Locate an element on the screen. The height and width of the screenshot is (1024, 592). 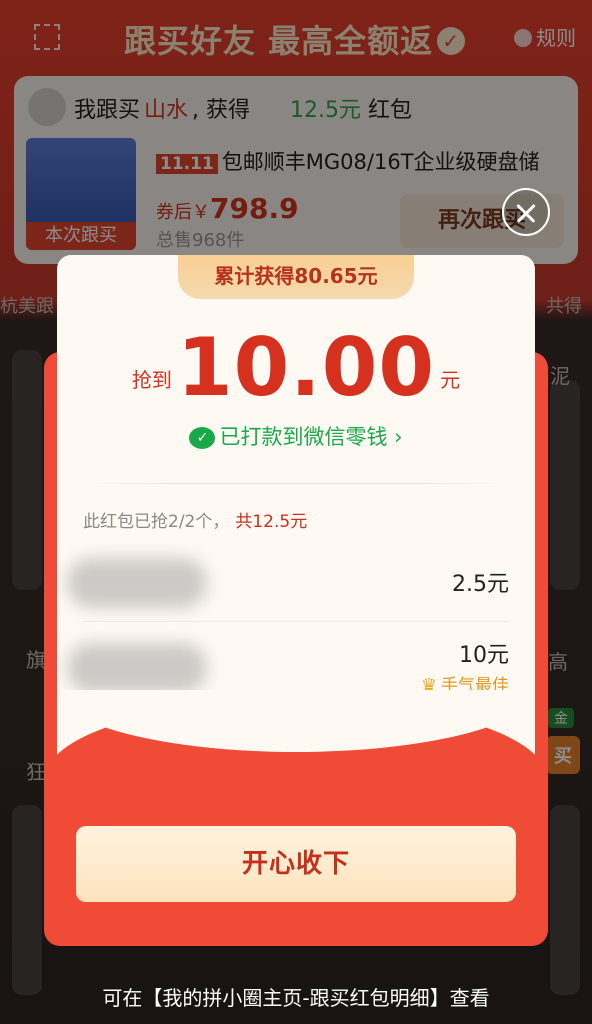
accept-button: 开心收下 is located at coordinates (296, 864).